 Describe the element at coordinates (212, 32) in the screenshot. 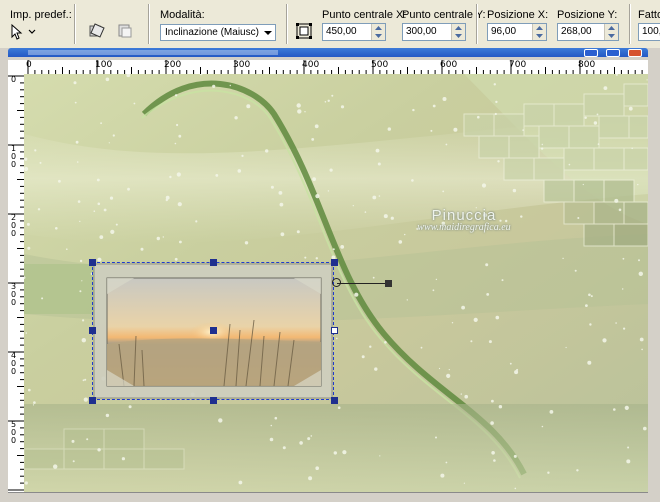

I see `mode-select-value: Inclinazione (Maiusc)` at that location.